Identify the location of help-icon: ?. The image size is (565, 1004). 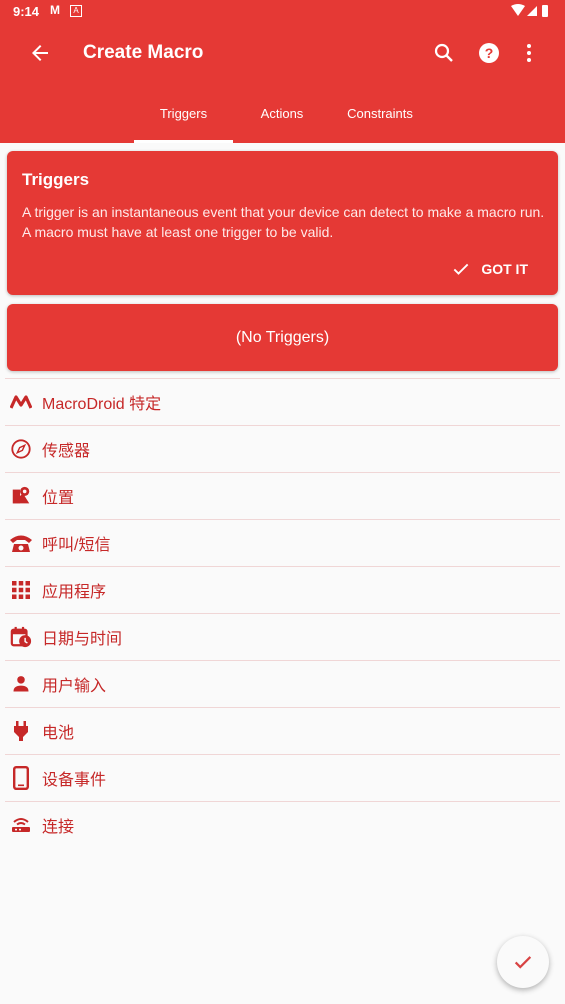
(489, 53).